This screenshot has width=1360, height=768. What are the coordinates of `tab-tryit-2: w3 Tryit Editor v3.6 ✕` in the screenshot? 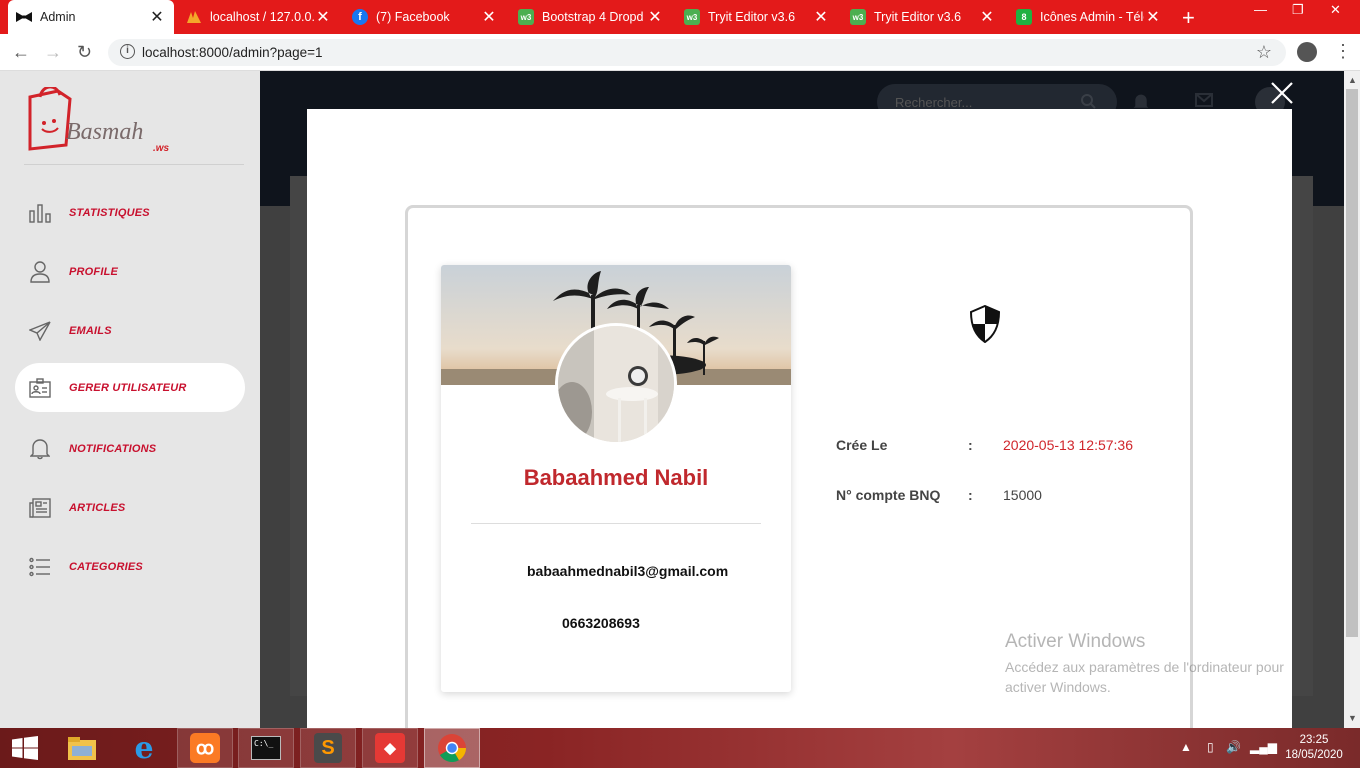 It's located at (923, 17).